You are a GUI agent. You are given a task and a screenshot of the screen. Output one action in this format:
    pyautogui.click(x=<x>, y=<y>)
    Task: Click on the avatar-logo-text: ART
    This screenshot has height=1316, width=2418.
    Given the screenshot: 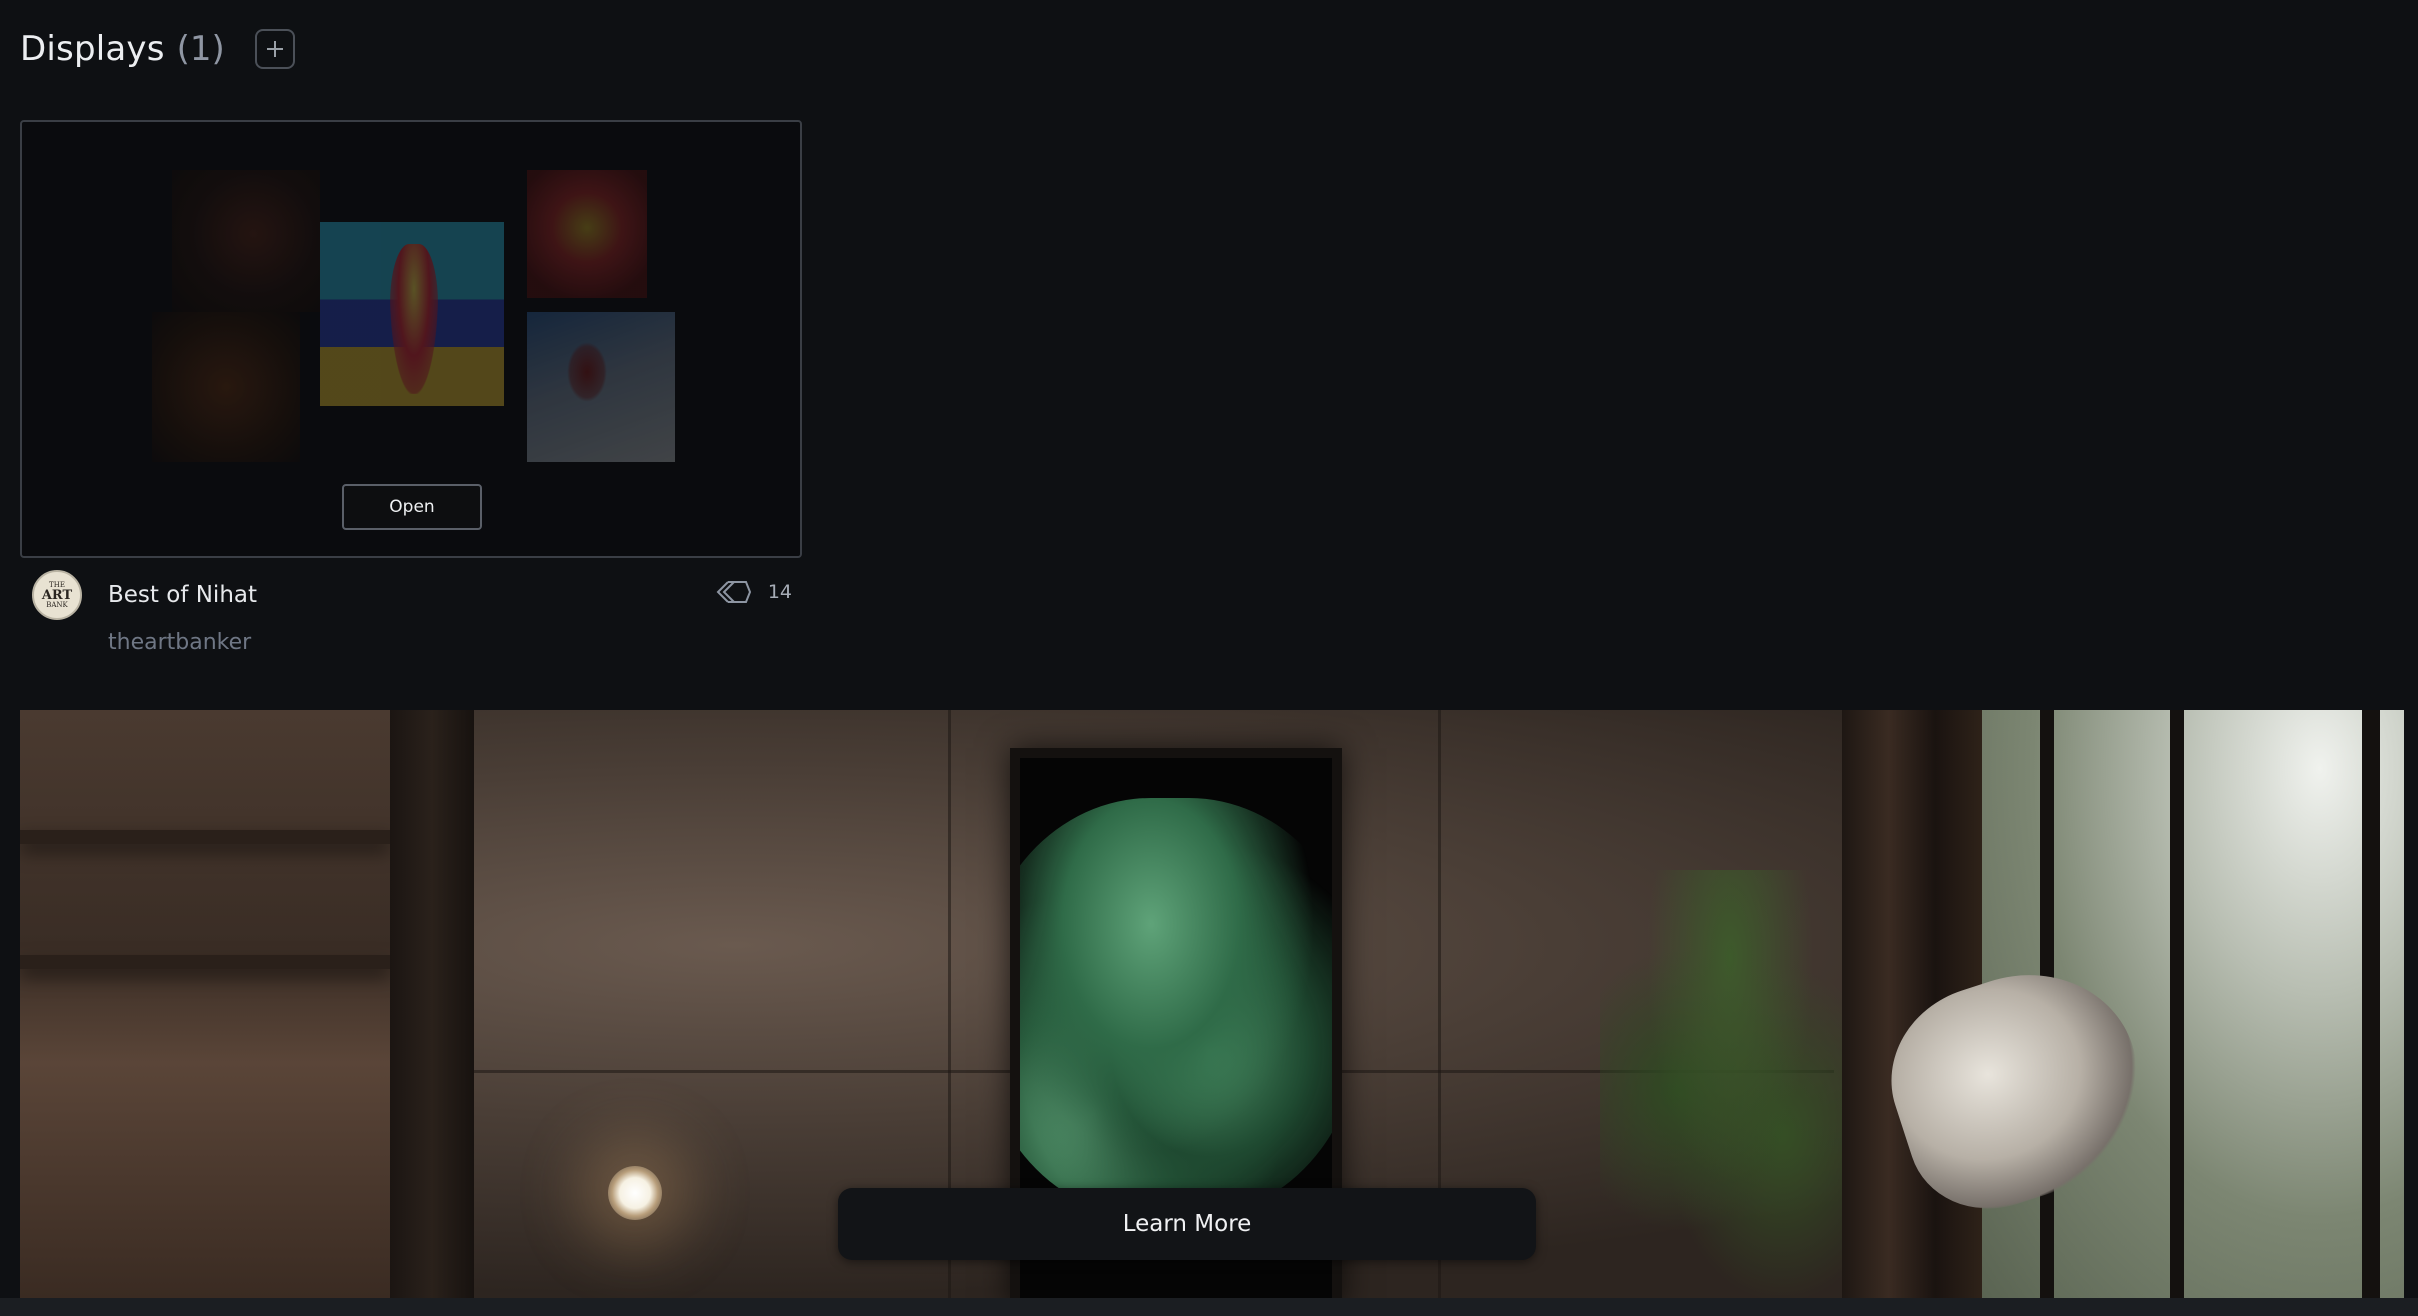 What is the action you would take?
    pyautogui.click(x=57, y=595)
    